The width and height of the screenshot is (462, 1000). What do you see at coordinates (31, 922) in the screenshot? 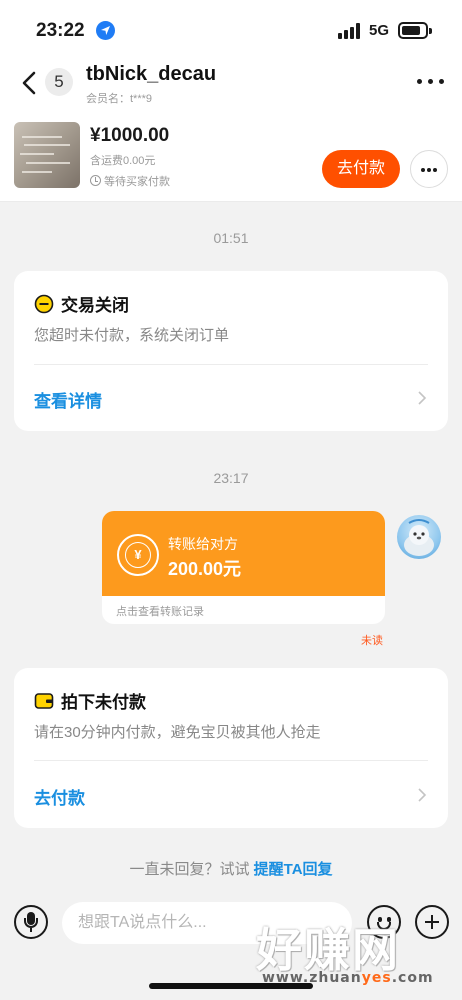
I see `voice-input-icon` at bounding box center [31, 922].